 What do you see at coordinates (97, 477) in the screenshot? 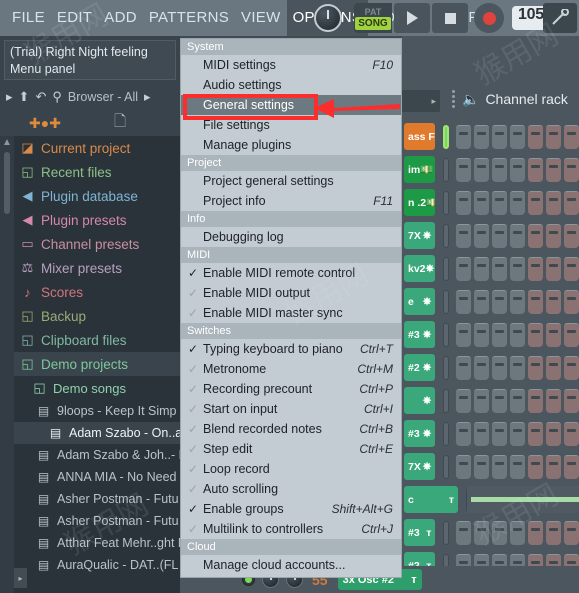
I see `tree-item: ▤ ANNA MIA - No Need To` at bounding box center [97, 477].